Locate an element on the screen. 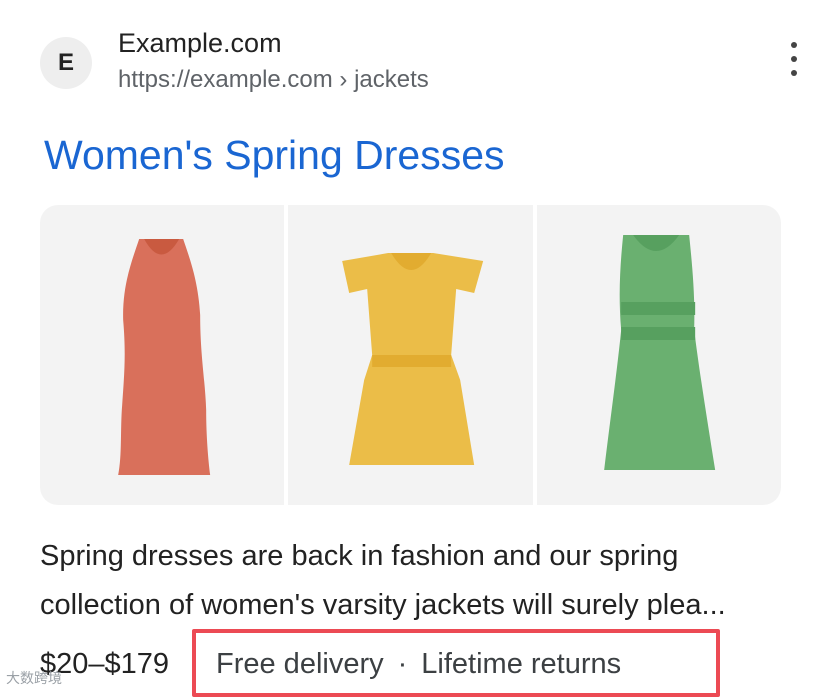 The width and height of the screenshot is (831, 697). image-tile-green-dress is located at coordinates (658, 355).